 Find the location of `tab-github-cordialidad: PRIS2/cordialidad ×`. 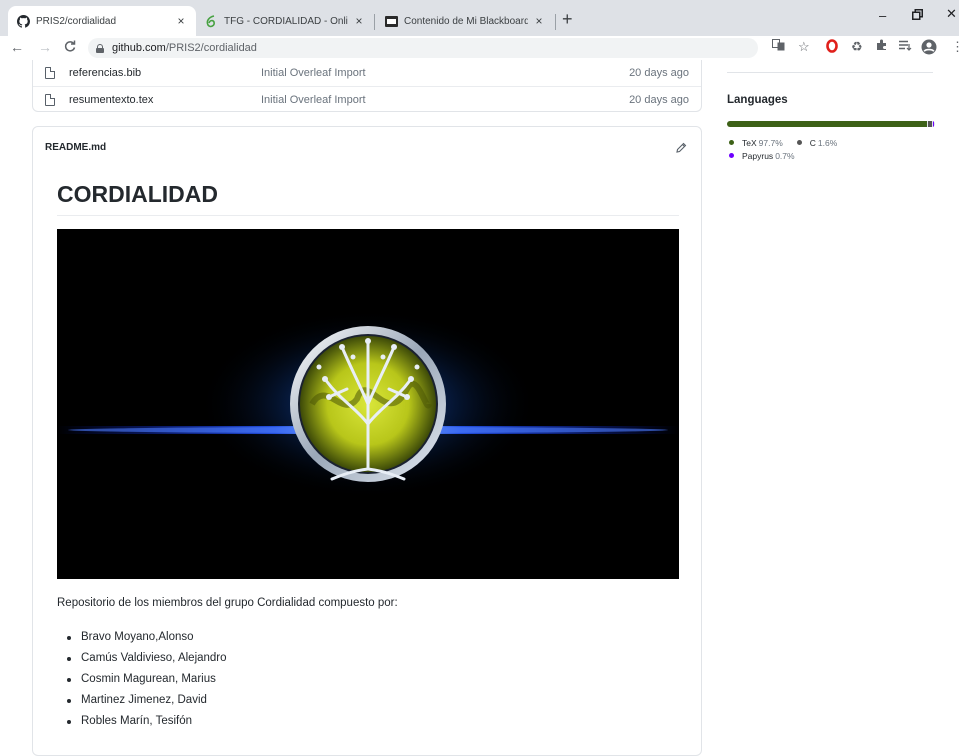

tab-github-cordialidad: PRIS2/cordialidad × is located at coordinates (102, 21).